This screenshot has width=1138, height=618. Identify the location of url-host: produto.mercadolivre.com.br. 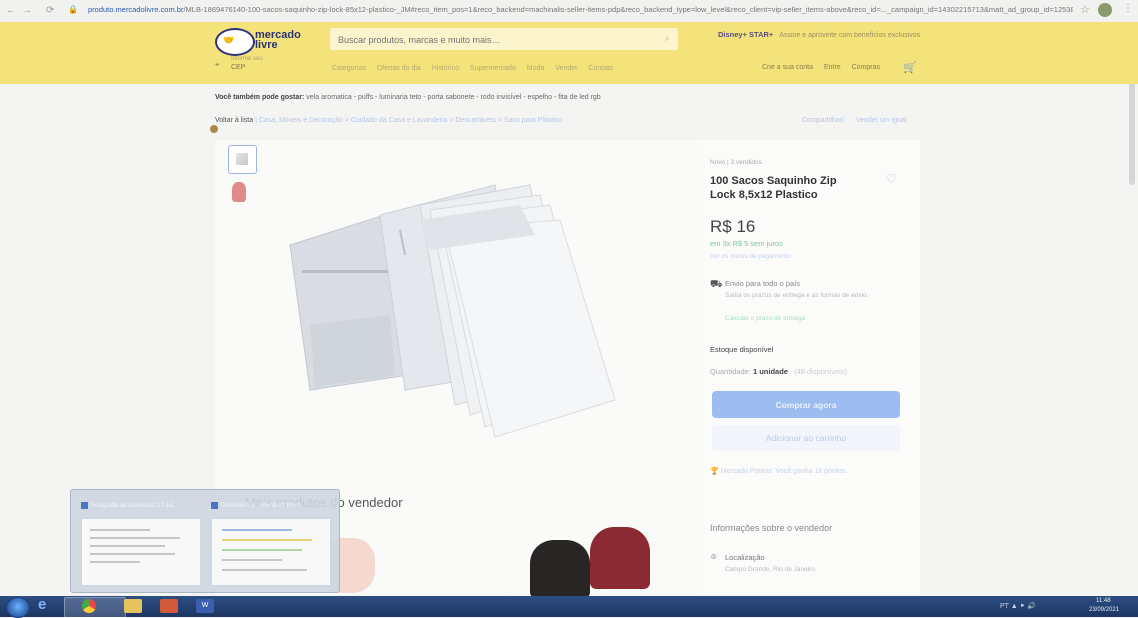
(136, 9).